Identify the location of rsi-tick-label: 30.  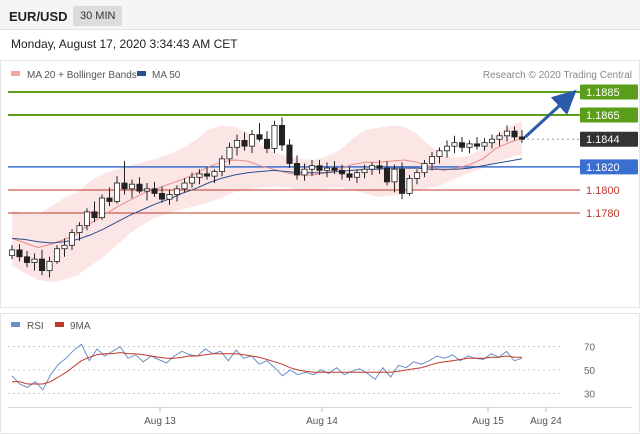
(590, 394).